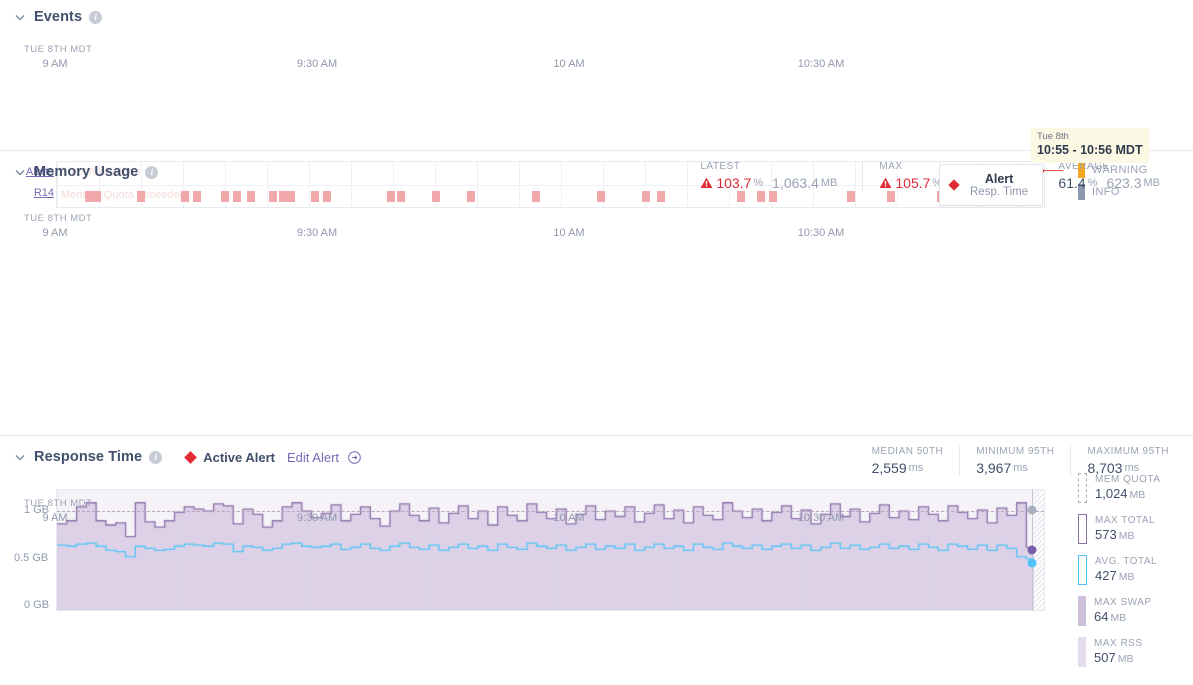 This screenshot has width=1193, height=685. I want to click on response-stat-median-value: 2,559, so click(889, 468).